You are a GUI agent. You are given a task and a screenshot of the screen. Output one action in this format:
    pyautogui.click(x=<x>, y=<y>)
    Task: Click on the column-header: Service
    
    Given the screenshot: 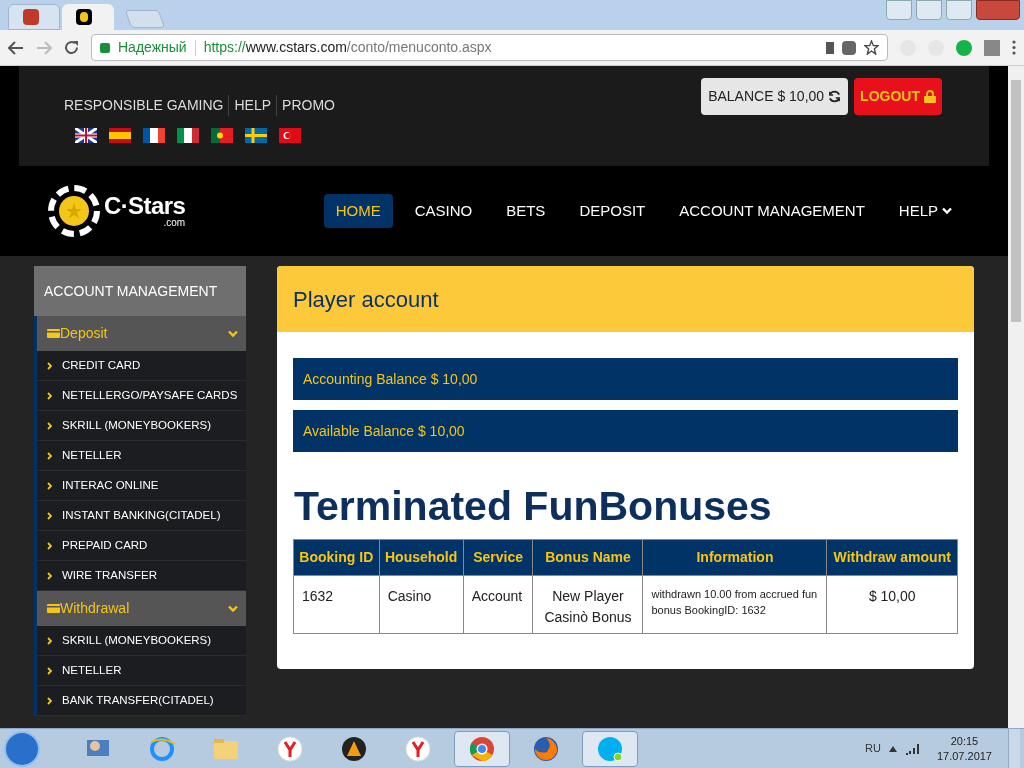 What is the action you would take?
    pyautogui.click(x=498, y=557)
    